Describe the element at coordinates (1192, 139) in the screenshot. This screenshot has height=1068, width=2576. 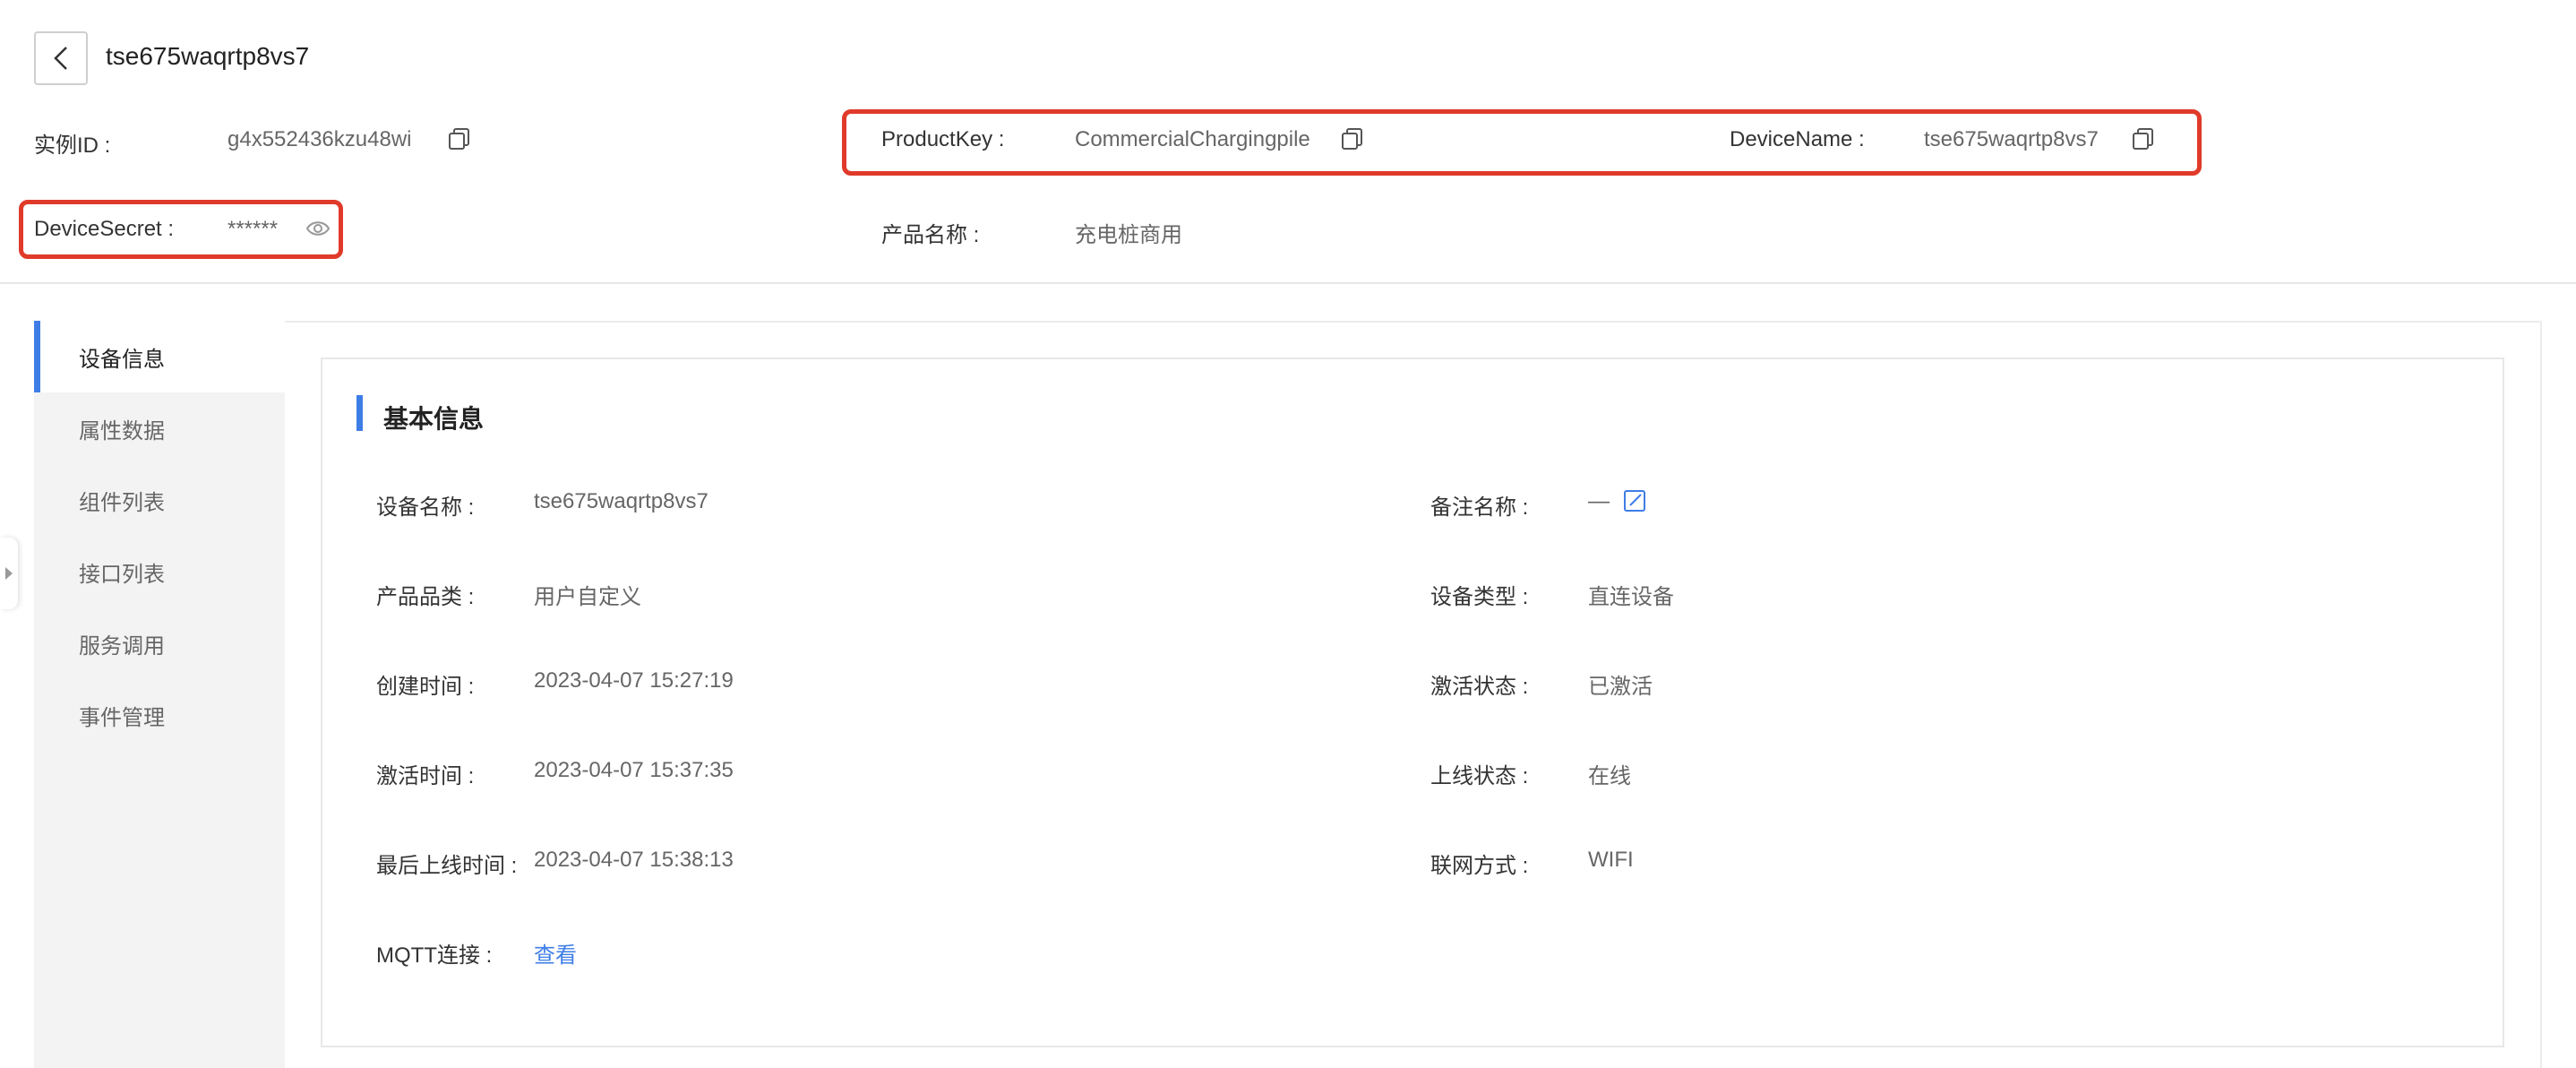
I see `product-key-value: CommercialChargingpile` at that location.